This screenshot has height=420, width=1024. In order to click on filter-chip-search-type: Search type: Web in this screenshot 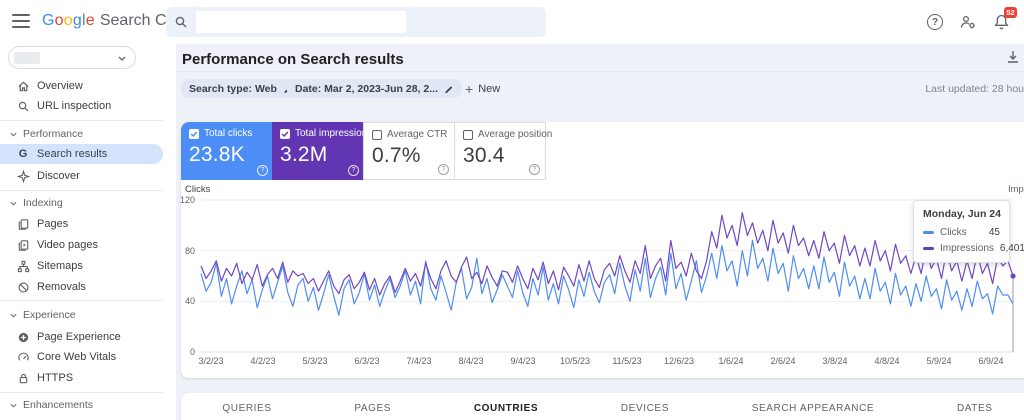, I will do `click(241, 88)`.